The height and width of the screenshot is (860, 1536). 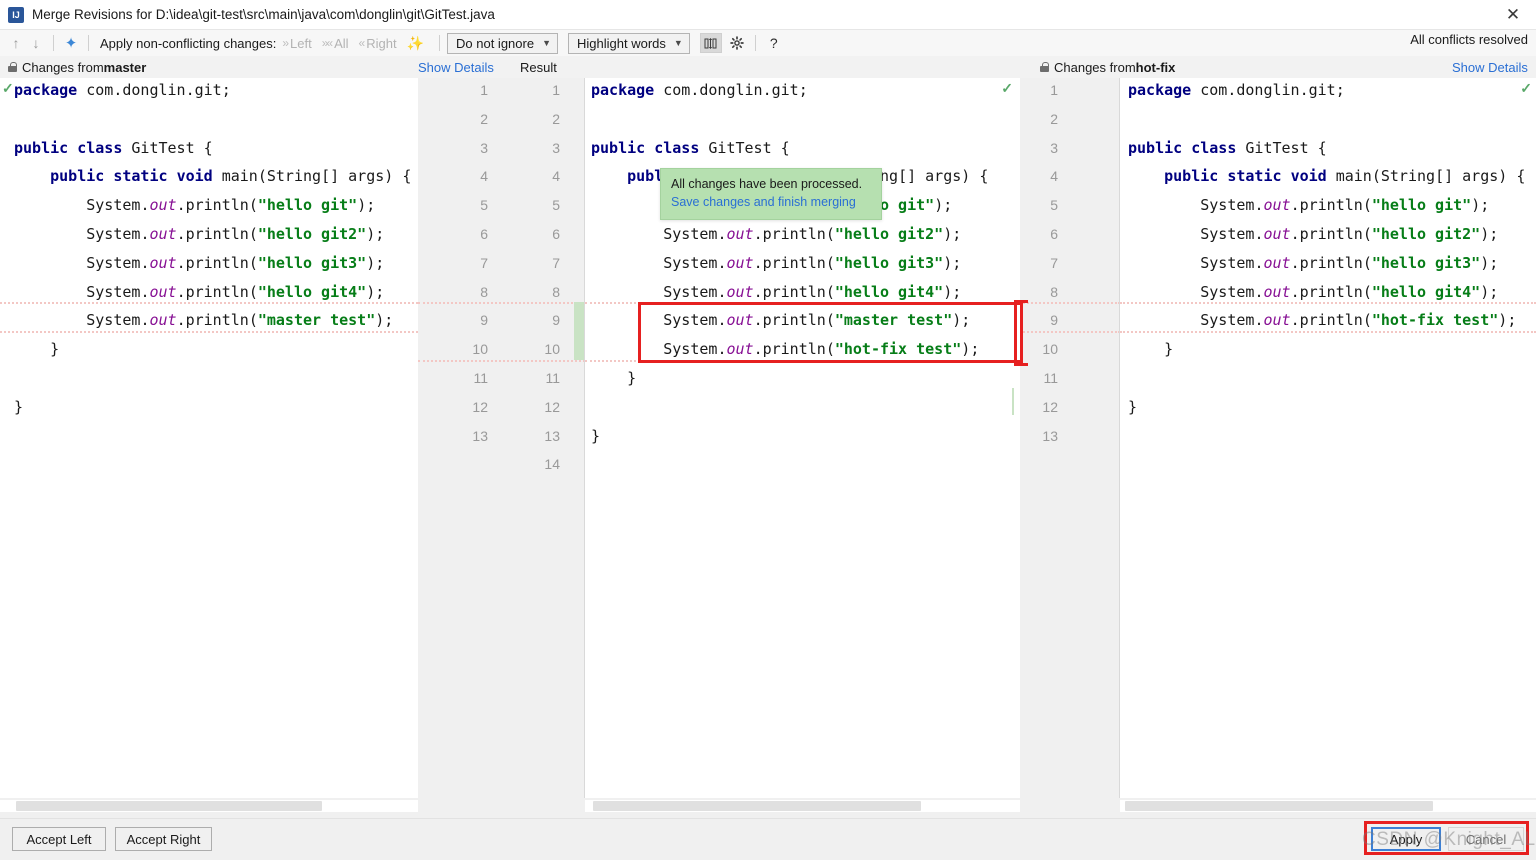 I want to click on center-gutter: 1 2 3 4 5 6 7 8 9 10 11 12 13 1 2 3 4 5 6 7 8 9 10 11 12 13 14, so click(x=501, y=438).